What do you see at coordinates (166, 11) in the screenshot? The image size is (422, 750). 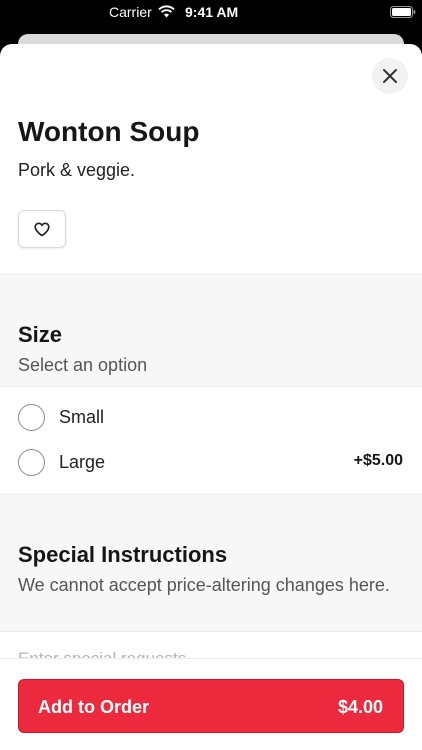 I see `wifi-icon` at bounding box center [166, 11].